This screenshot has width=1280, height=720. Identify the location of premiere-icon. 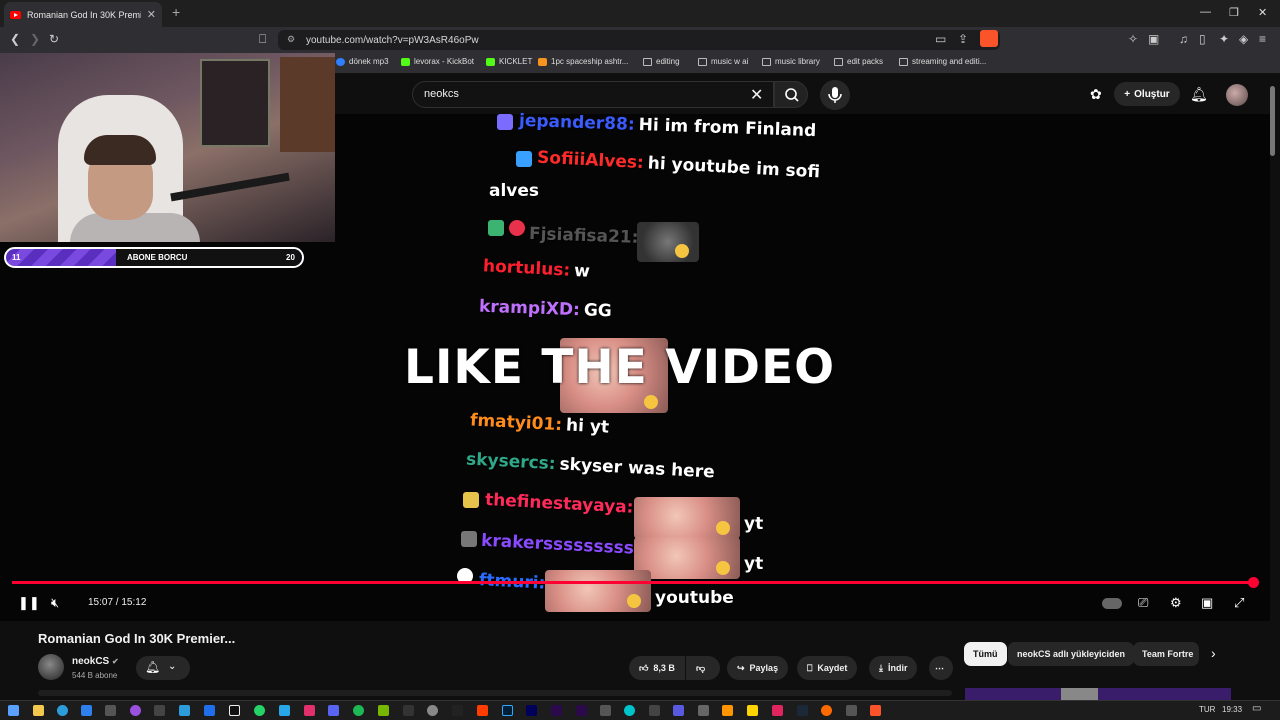
(581, 710).